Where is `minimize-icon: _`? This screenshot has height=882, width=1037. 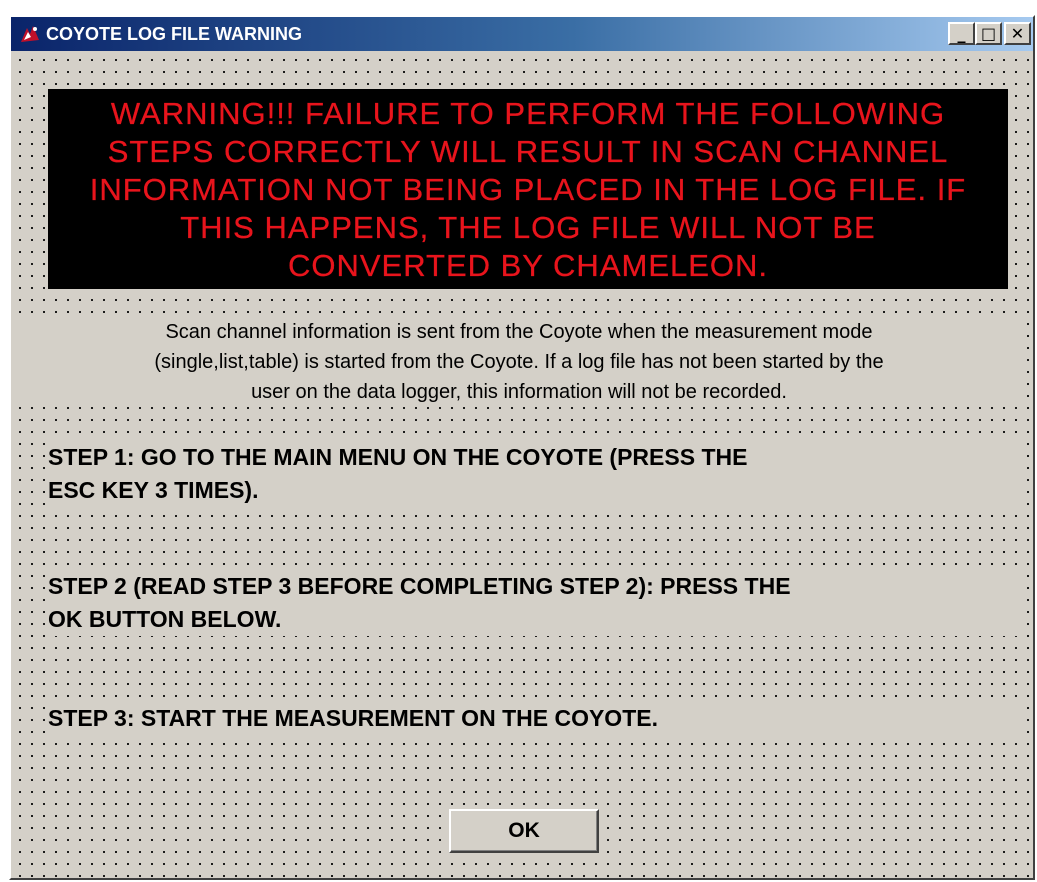
minimize-icon: _ is located at coordinates (961, 33).